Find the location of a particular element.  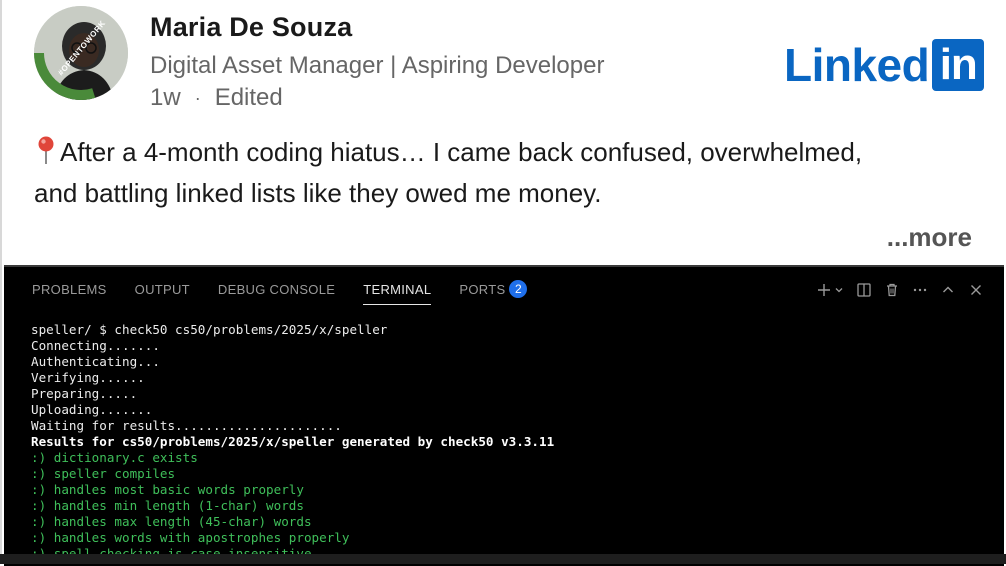

plus-icon is located at coordinates (824, 290).